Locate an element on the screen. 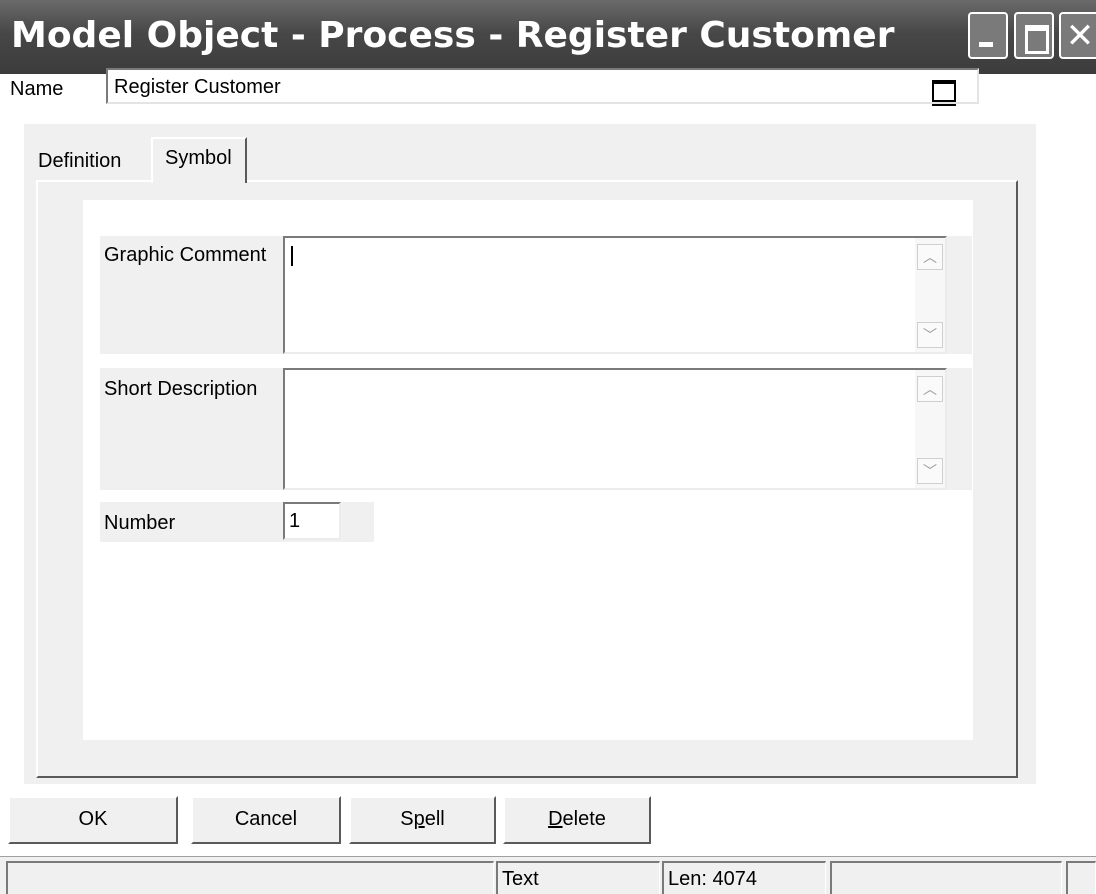 This screenshot has width=1096, height=894. close-button: ✕ is located at coordinates (1077, 35).